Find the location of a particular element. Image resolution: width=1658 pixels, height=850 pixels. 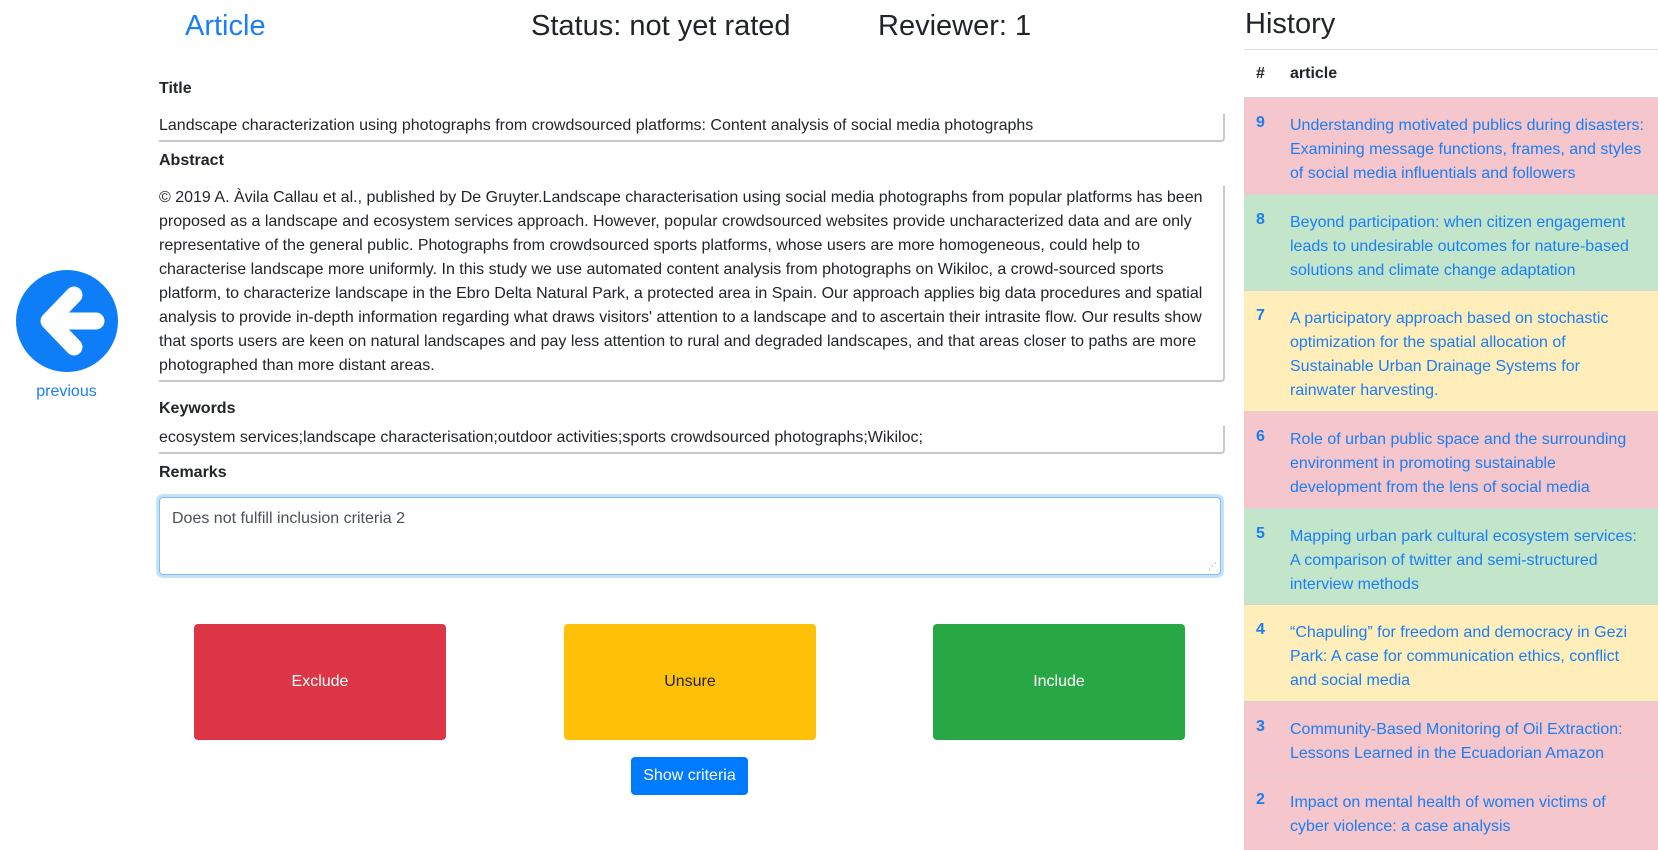

history-row-number: 9 is located at coordinates (1260, 122).